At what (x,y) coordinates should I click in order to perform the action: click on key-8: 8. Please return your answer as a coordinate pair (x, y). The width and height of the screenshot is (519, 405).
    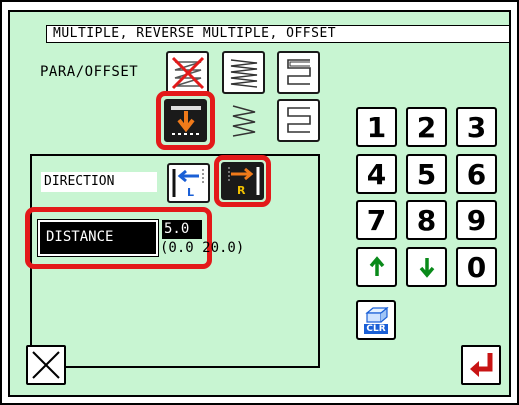
    Looking at the image, I should click on (426, 220).